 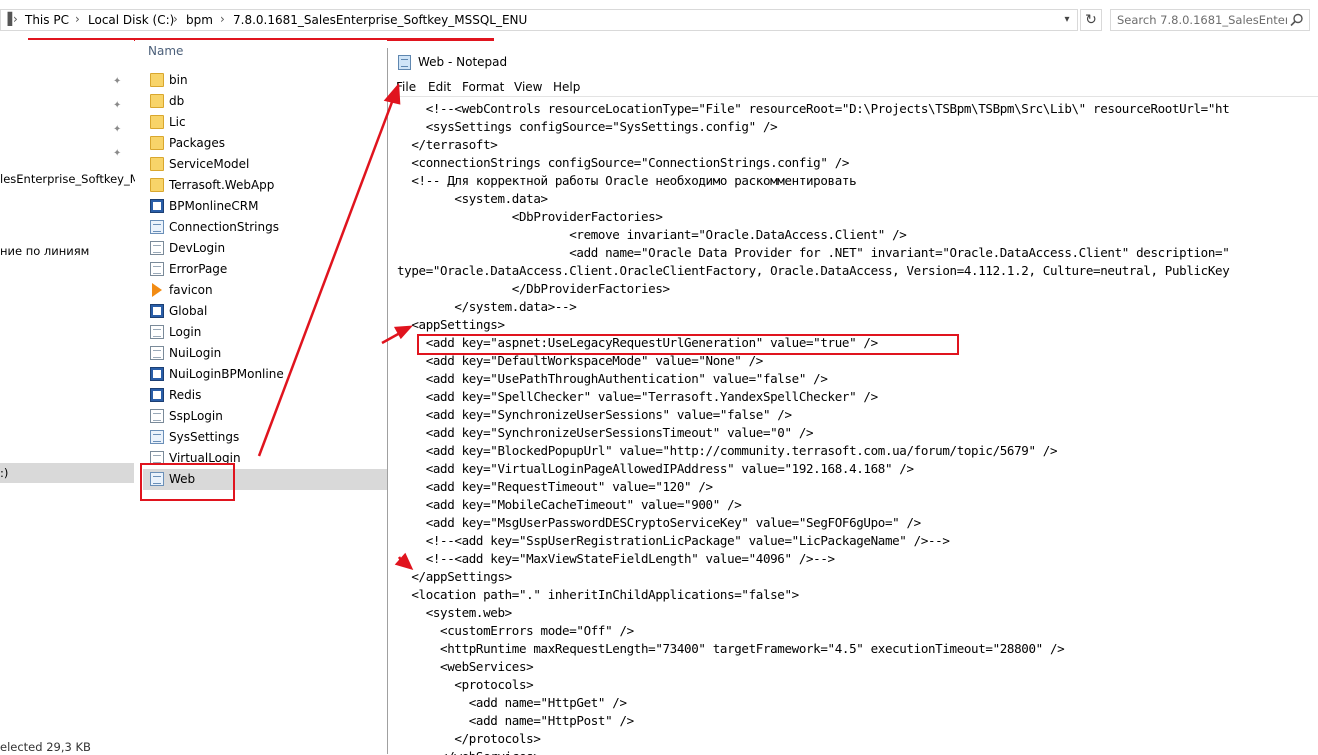 I want to click on file-row-servicemodel: ServiceModel, so click(x=265, y=164).